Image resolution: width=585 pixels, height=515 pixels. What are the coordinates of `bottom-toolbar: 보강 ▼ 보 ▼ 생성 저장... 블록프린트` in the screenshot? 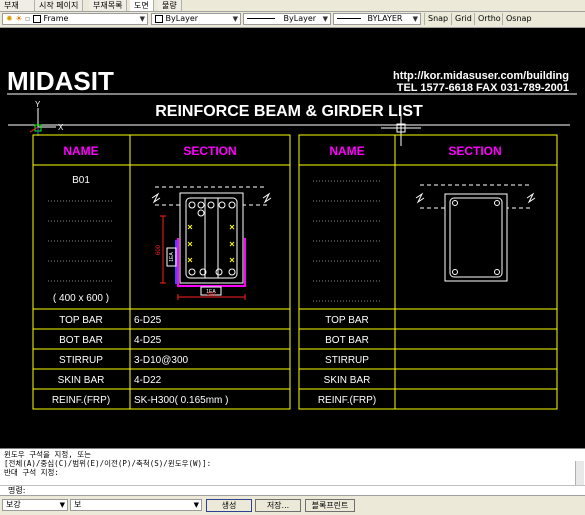 It's located at (292, 505).